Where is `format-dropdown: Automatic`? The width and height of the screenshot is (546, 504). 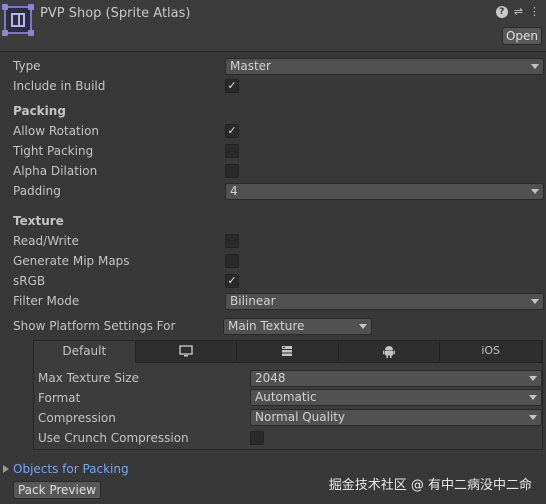
format-dropdown: Automatic is located at coordinates (396, 397).